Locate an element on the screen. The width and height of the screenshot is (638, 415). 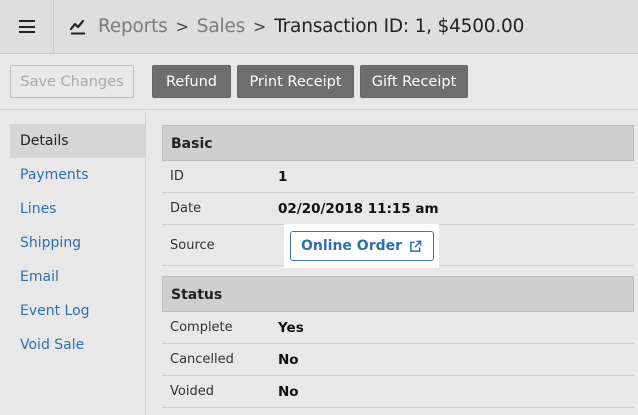
page-title: Transaction ID: 1, $4500.00 is located at coordinates (399, 26).